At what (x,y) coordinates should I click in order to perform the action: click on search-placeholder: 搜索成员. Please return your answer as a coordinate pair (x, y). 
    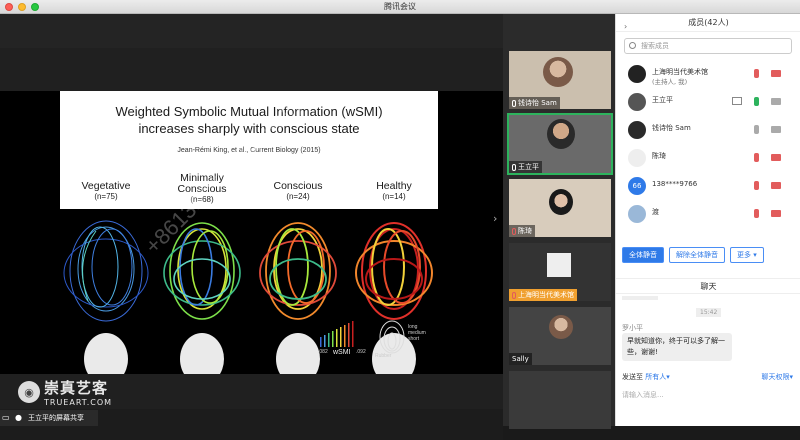
    Looking at the image, I should click on (655, 46).